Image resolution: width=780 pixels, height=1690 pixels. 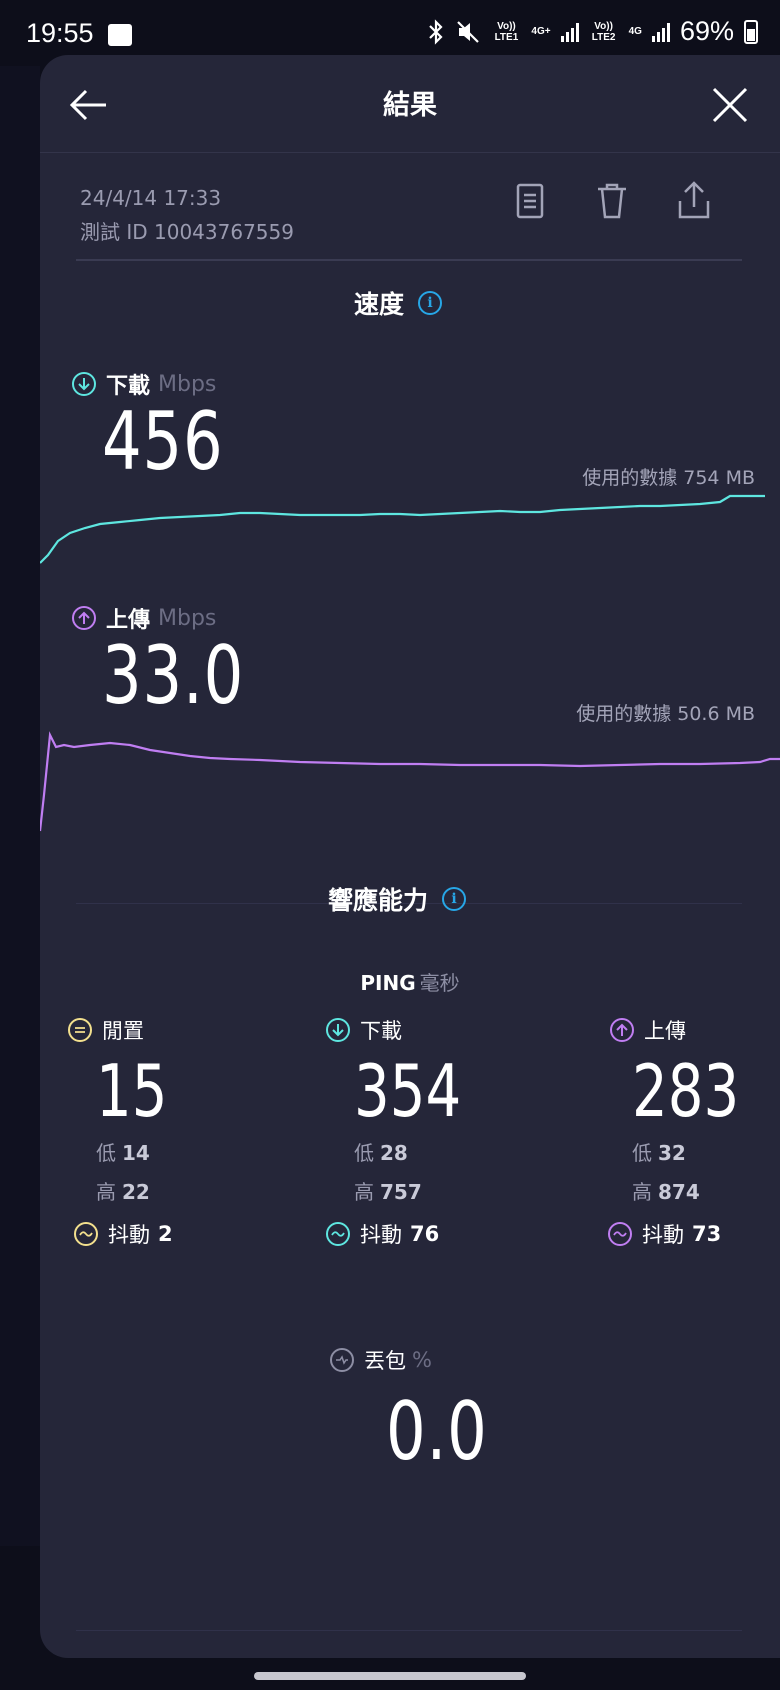 What do you see at coordinates (450, 1151) in the screenshot?
I see `download-low: 低 28` at bounding box center [450, 1151].